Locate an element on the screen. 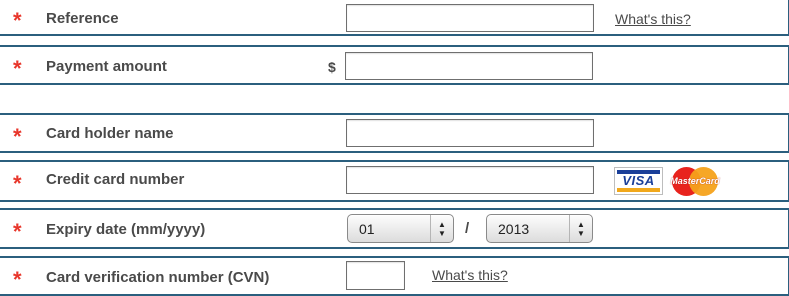 Image resolution: width=789 pixels, height=296 pixels. mastercard-logo-icon: MasterCard is located at coordinates (695, 181).